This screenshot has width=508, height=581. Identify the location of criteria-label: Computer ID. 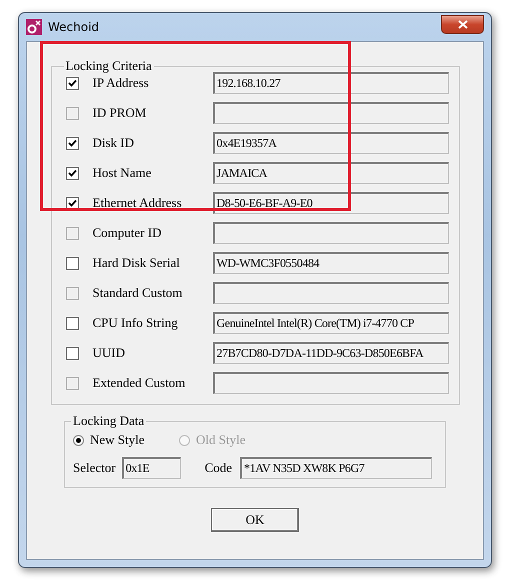
(127, 233).